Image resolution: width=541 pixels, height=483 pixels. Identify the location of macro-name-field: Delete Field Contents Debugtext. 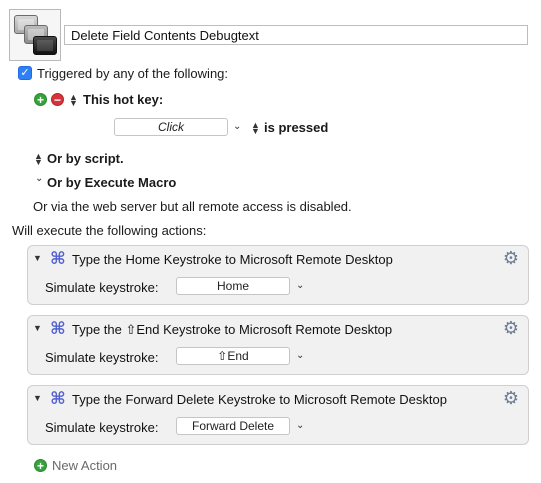
(296, 35).